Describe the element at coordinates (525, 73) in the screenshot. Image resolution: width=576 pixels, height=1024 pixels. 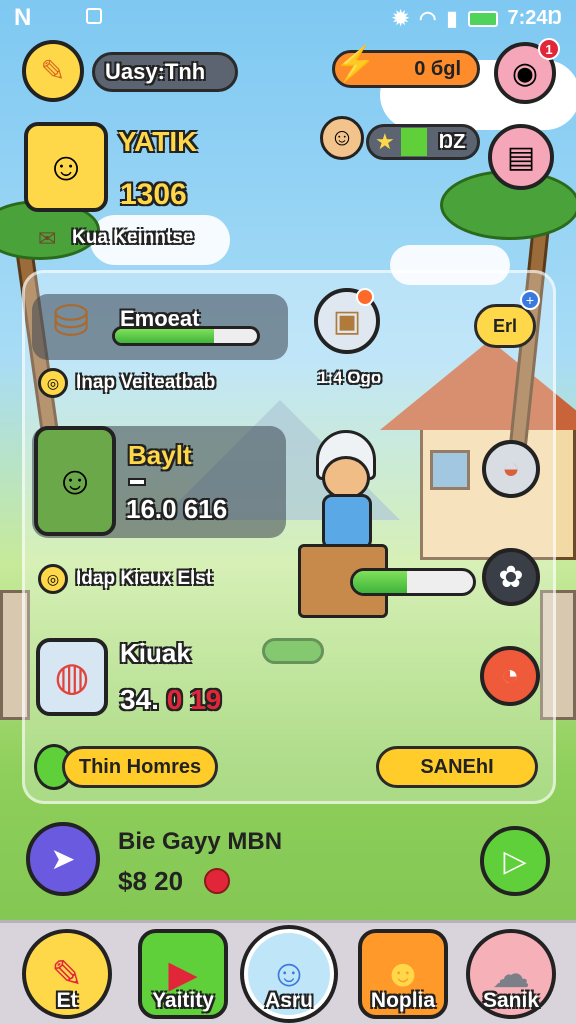
I see `speech-bubble-icon: ◉` at that location.